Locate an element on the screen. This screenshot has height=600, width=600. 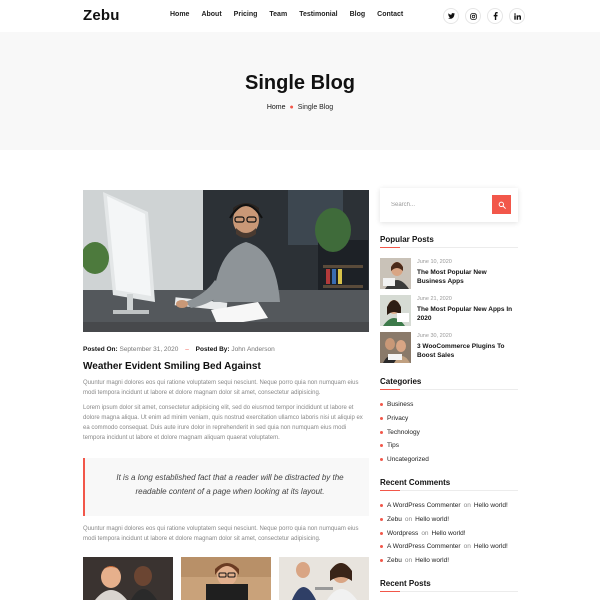
categories-heading: Categories is located at coordinates (401, 381).